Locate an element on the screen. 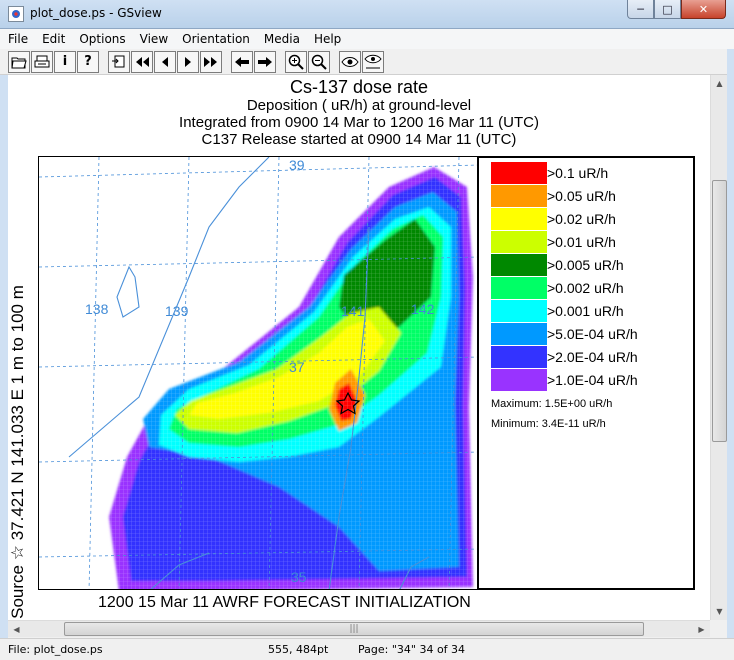 Image resolution: width=734 pixels, height=660 pixels. toolbar: i ? is located at coordinates (367, 62).